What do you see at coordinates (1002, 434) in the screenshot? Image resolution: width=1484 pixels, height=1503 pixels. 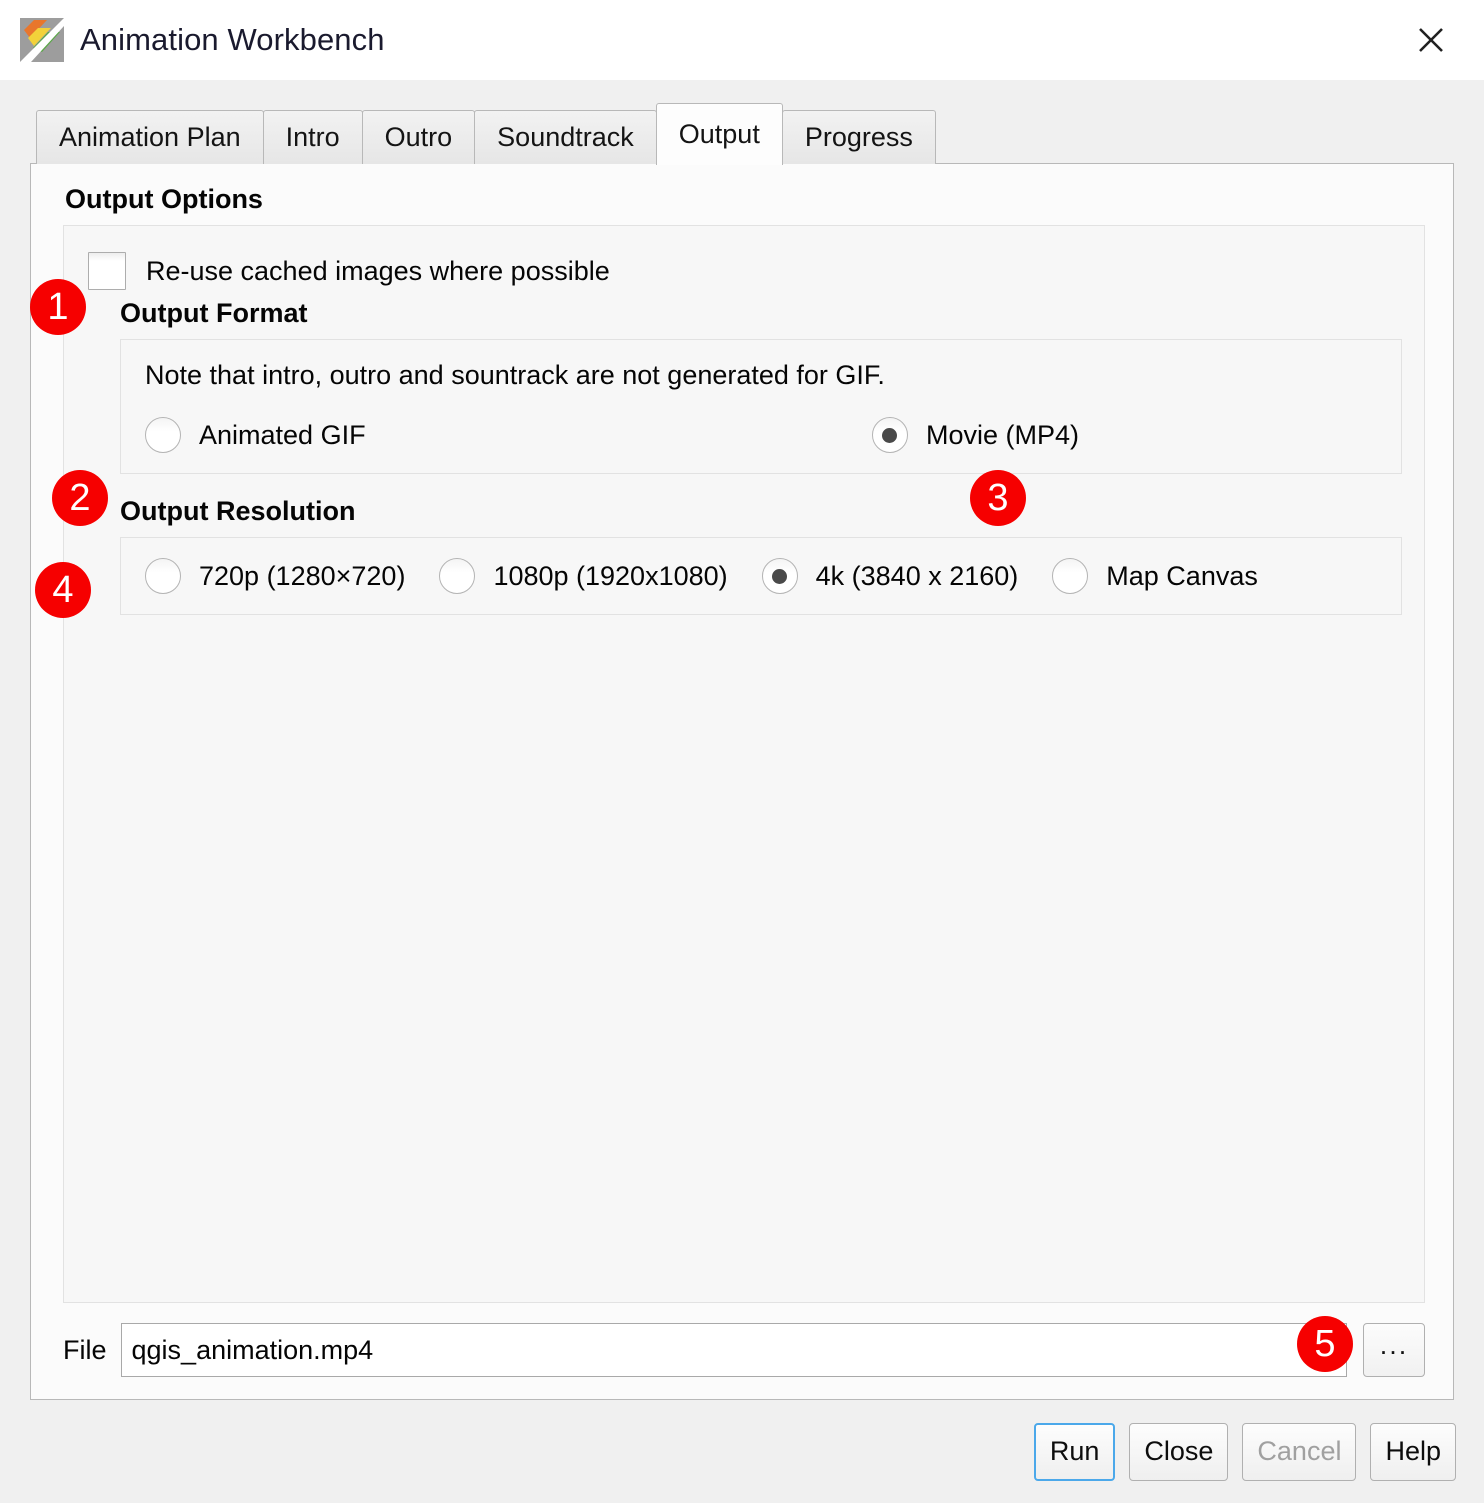 I see `movie-mp4-label: Movie (MP4)` at bounding box center [1002, 434].